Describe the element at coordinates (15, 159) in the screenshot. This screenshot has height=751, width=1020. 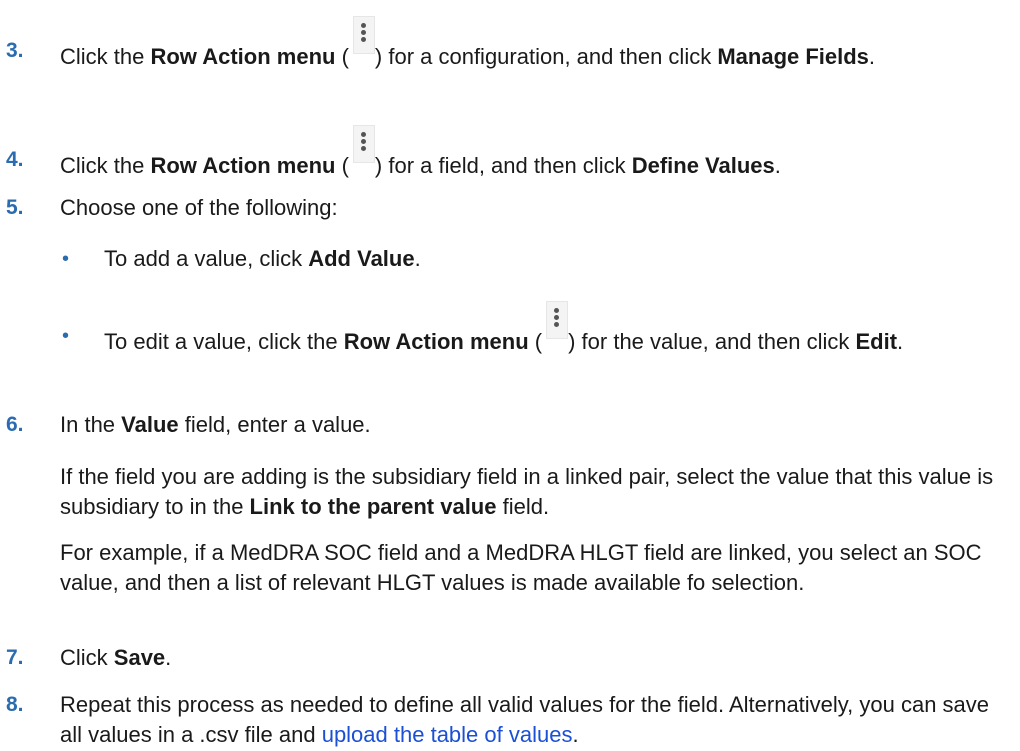
I see `step-number: 4.` at that location.